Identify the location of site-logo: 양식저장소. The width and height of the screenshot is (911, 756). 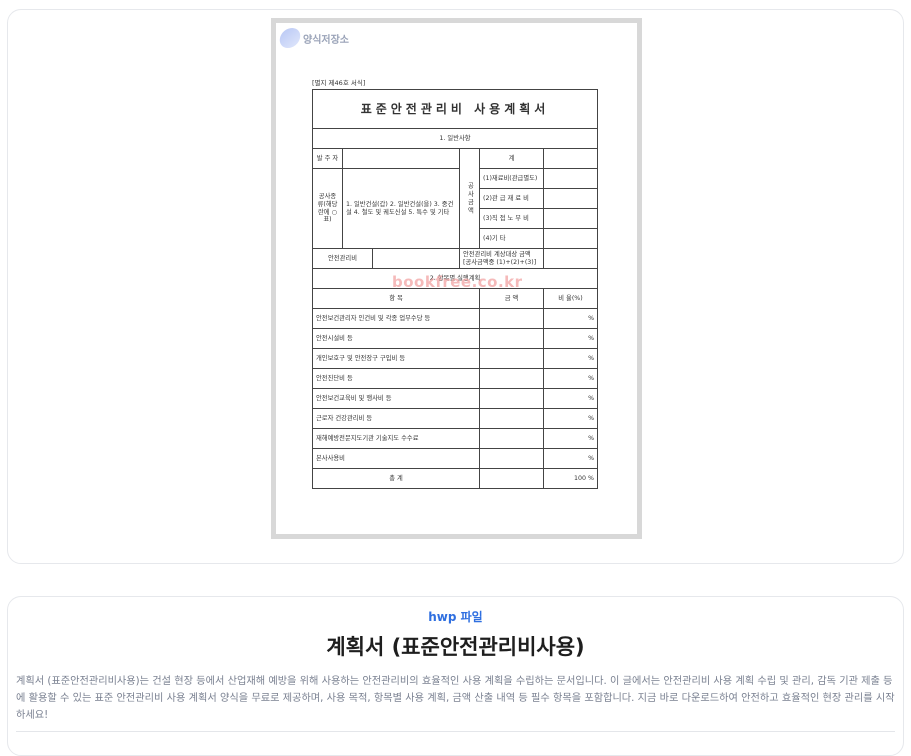
(313, 38).